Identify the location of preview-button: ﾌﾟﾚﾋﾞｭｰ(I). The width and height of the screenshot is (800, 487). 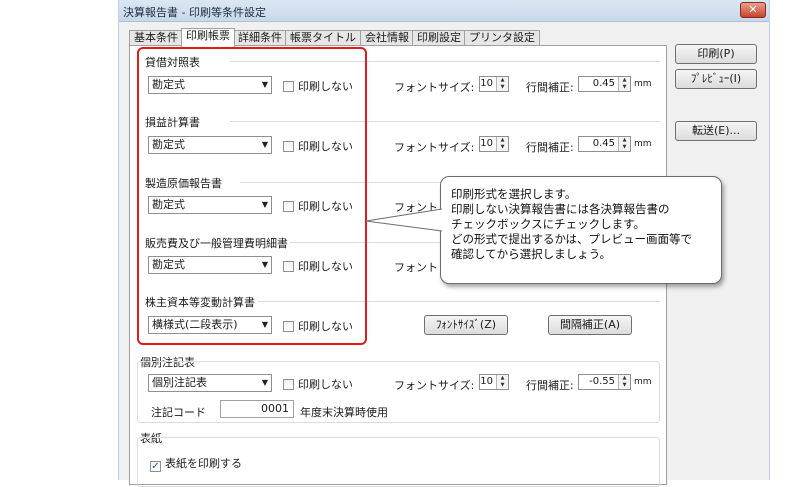
(716, 79).